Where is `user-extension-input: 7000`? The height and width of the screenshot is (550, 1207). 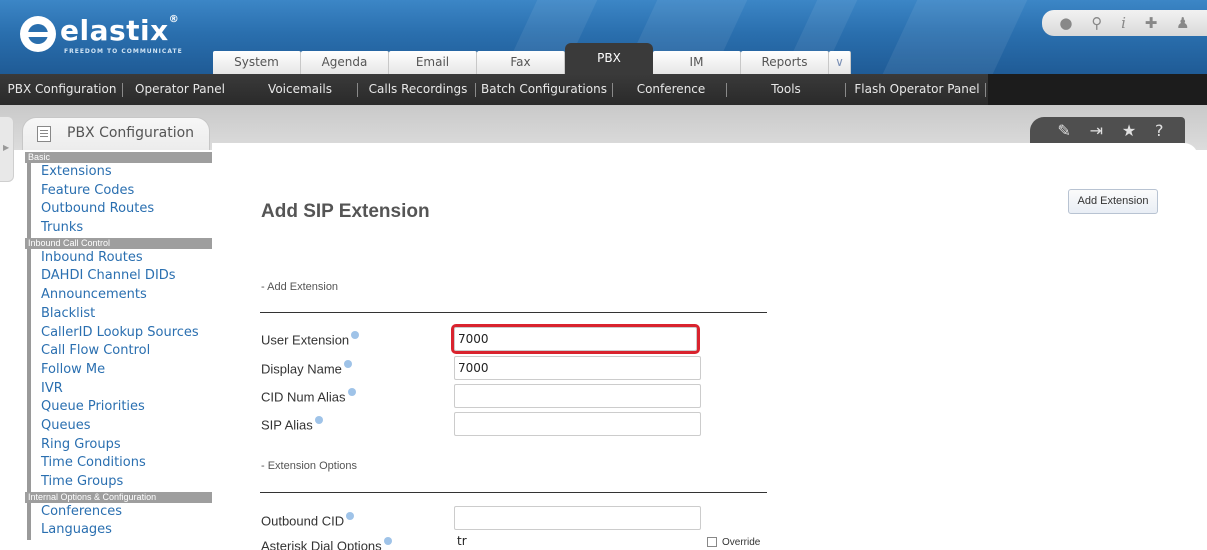
user-extension-input: 7000 is located at coordinates (575, 339).